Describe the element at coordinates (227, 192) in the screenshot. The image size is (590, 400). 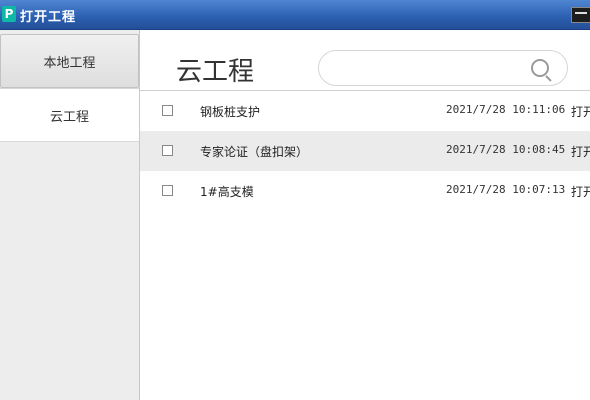
I see `project-name: 1#高支模` at that location.